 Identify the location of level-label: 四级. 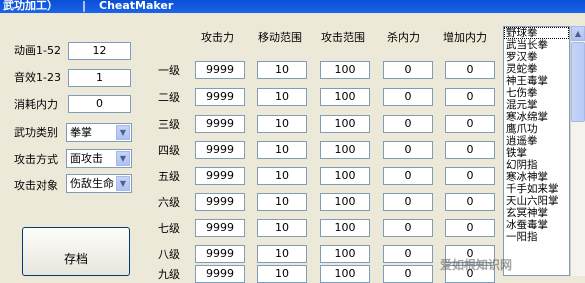
(169, 150).